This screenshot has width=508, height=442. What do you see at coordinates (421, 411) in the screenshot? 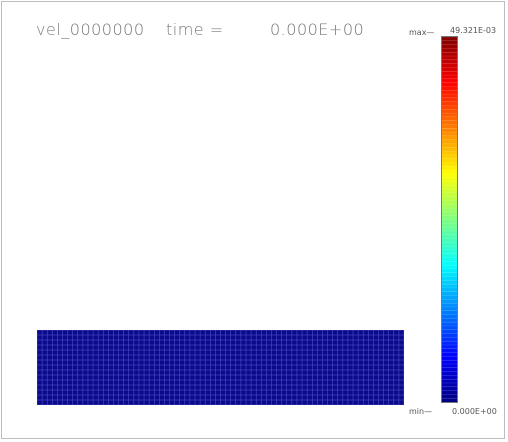
I see `colorbar-min-label: min—` at bounding box center [421, 411].